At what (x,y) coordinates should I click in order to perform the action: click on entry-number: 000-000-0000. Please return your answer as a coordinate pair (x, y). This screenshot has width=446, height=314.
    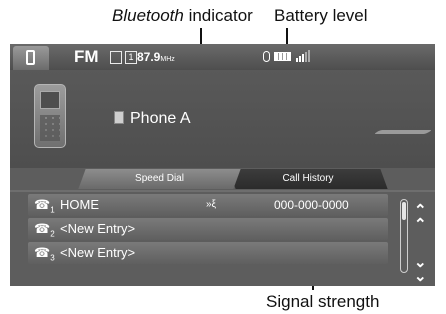
    Looking at the image, I should click on (311, 205).